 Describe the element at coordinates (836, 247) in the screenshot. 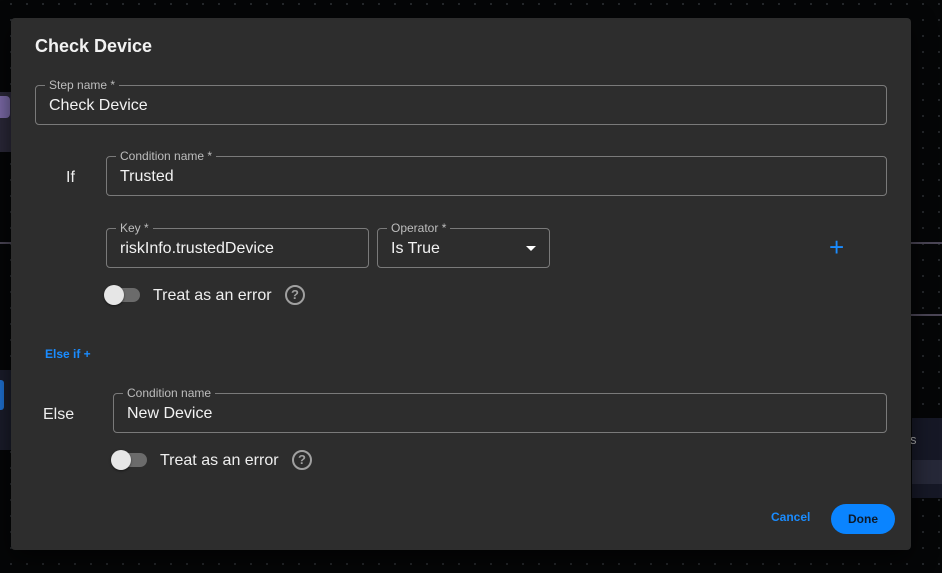

I see `plus-icon: +` at that location.